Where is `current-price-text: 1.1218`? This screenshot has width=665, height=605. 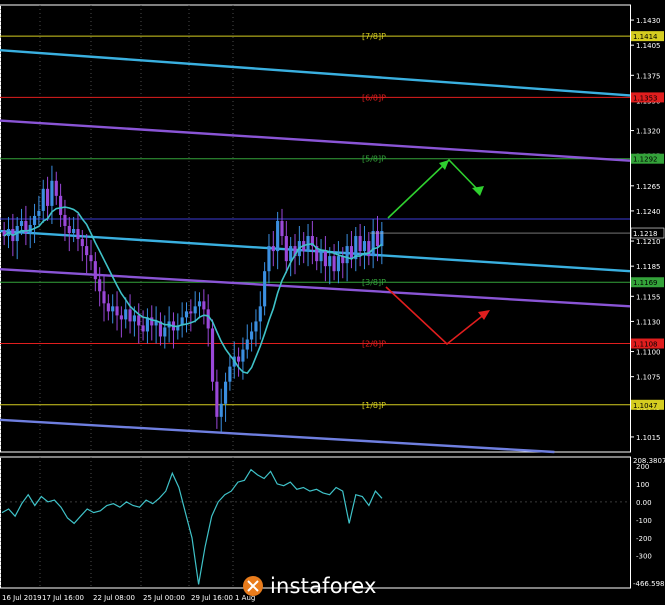 current-price-text: 1.1218 is located at coordinates (645, 234).